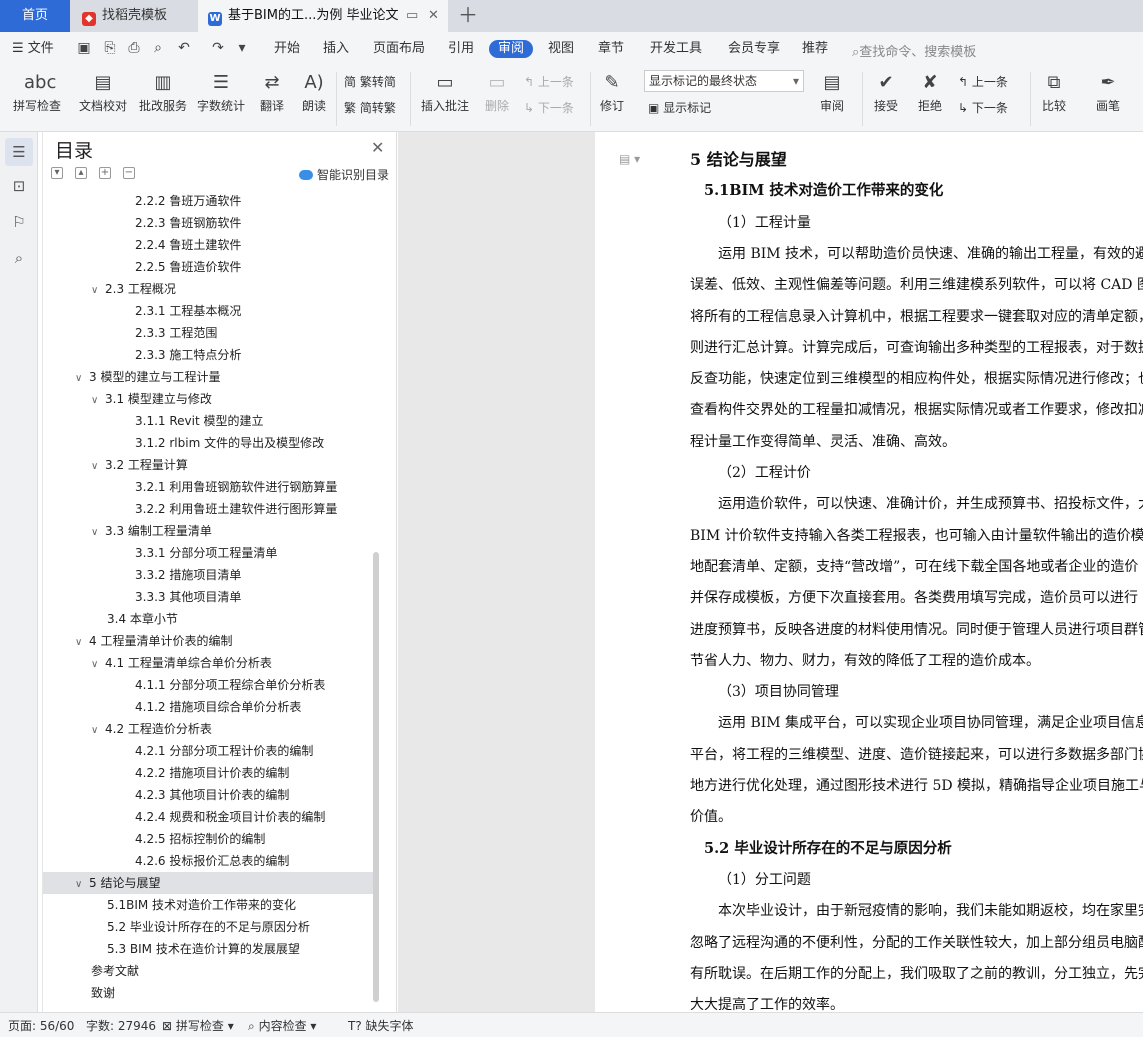  Describe the element at coordinates (445, 91) in the screenshot. I see `insert-comment-button: ▭ 插入批注` at that location.